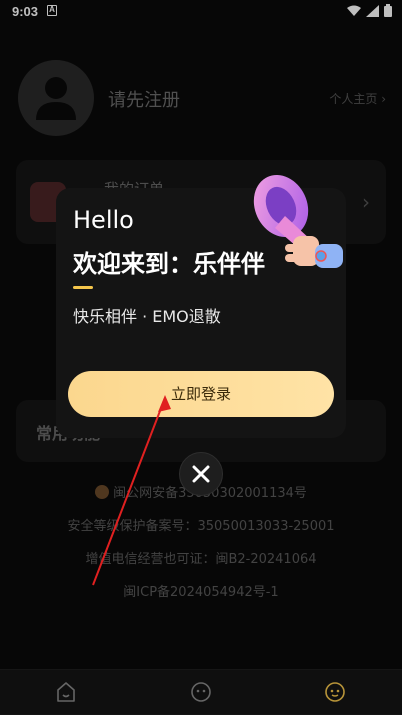 Image resolution: width=402 pixels, height=715 pixels. Describe the element at coordinates (83, 287) in the screenshot. I see `accent-divider` at that location.